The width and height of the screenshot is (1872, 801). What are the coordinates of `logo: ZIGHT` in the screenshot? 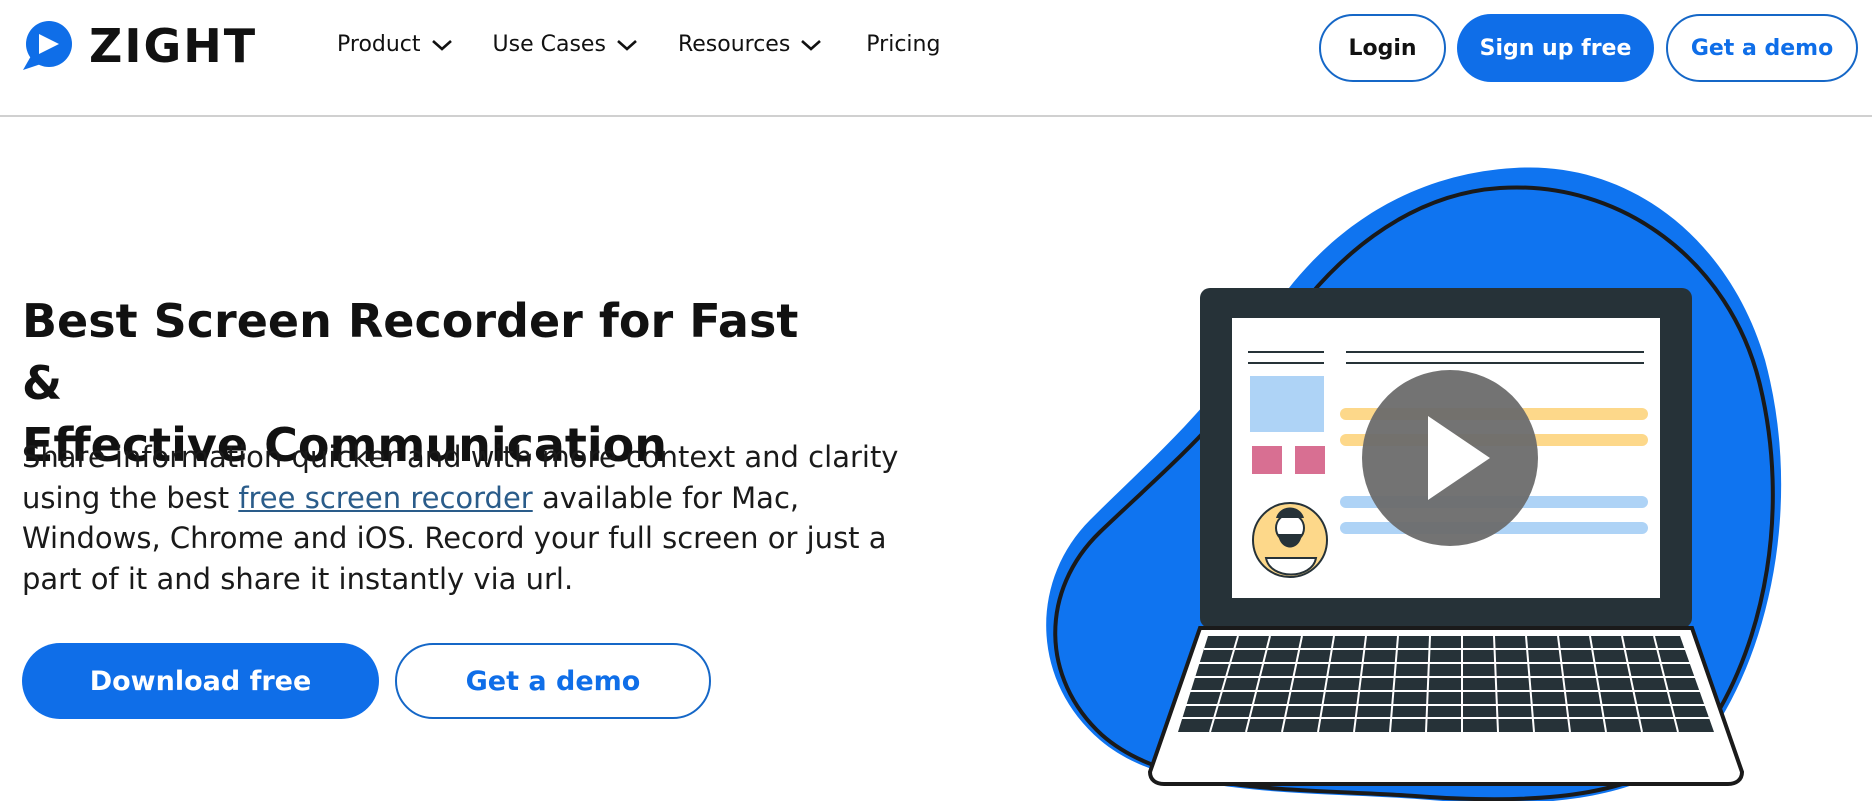 It's located at (139, 46).